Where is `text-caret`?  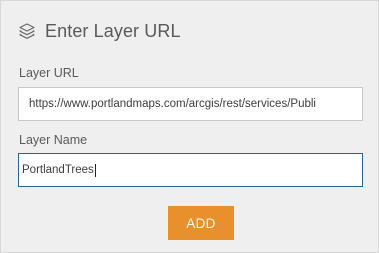 text-caret is located at coordinates (95, 170).